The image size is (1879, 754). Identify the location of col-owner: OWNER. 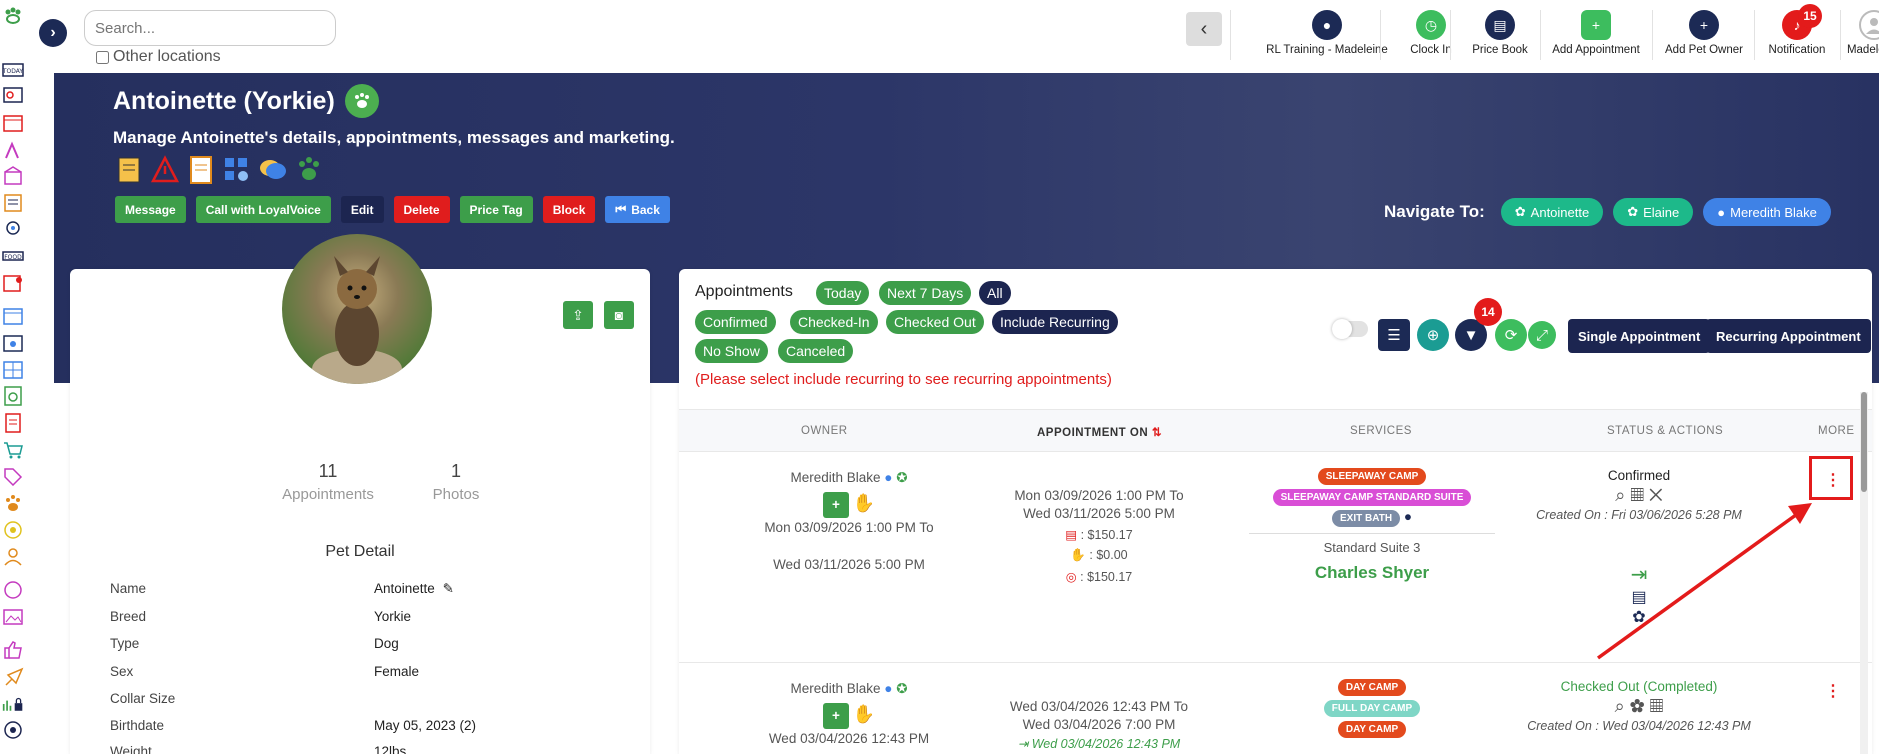
(824, 431).